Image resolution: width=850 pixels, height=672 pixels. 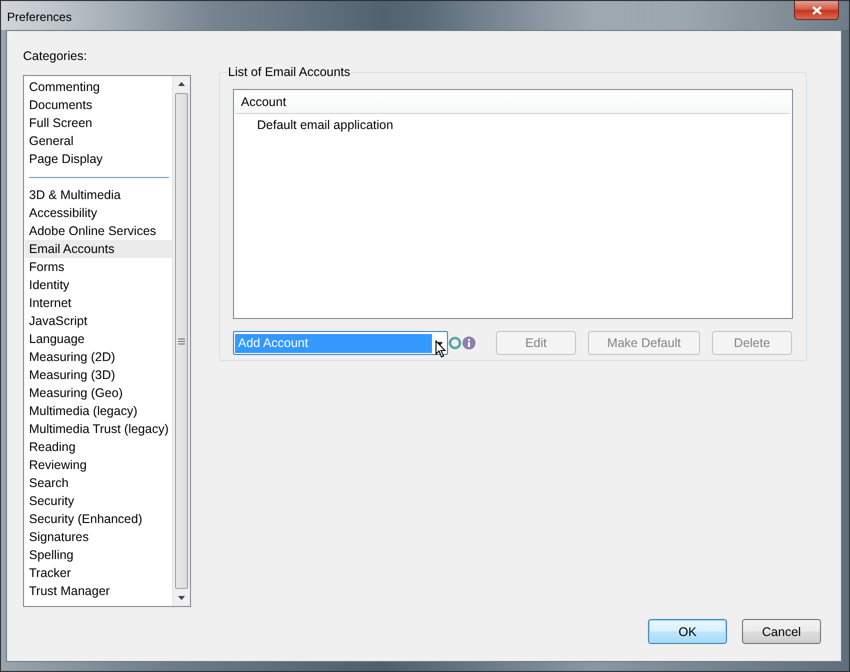 I want to click on category-item: Commenting, so click(x=98, y=87).